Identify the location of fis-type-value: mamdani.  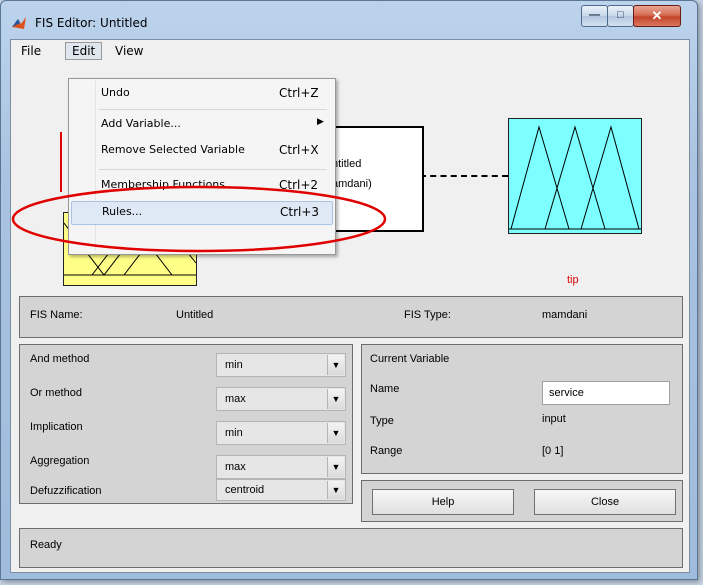
(565, 315).